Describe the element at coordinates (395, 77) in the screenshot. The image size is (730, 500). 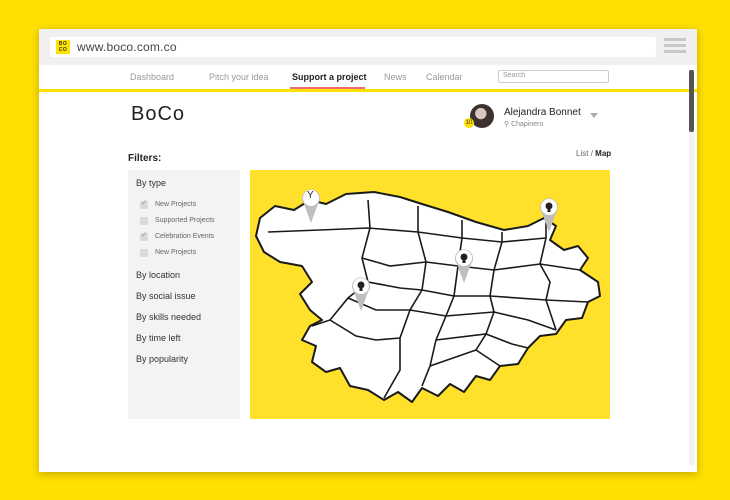
I see `nav-news: News` at that location.